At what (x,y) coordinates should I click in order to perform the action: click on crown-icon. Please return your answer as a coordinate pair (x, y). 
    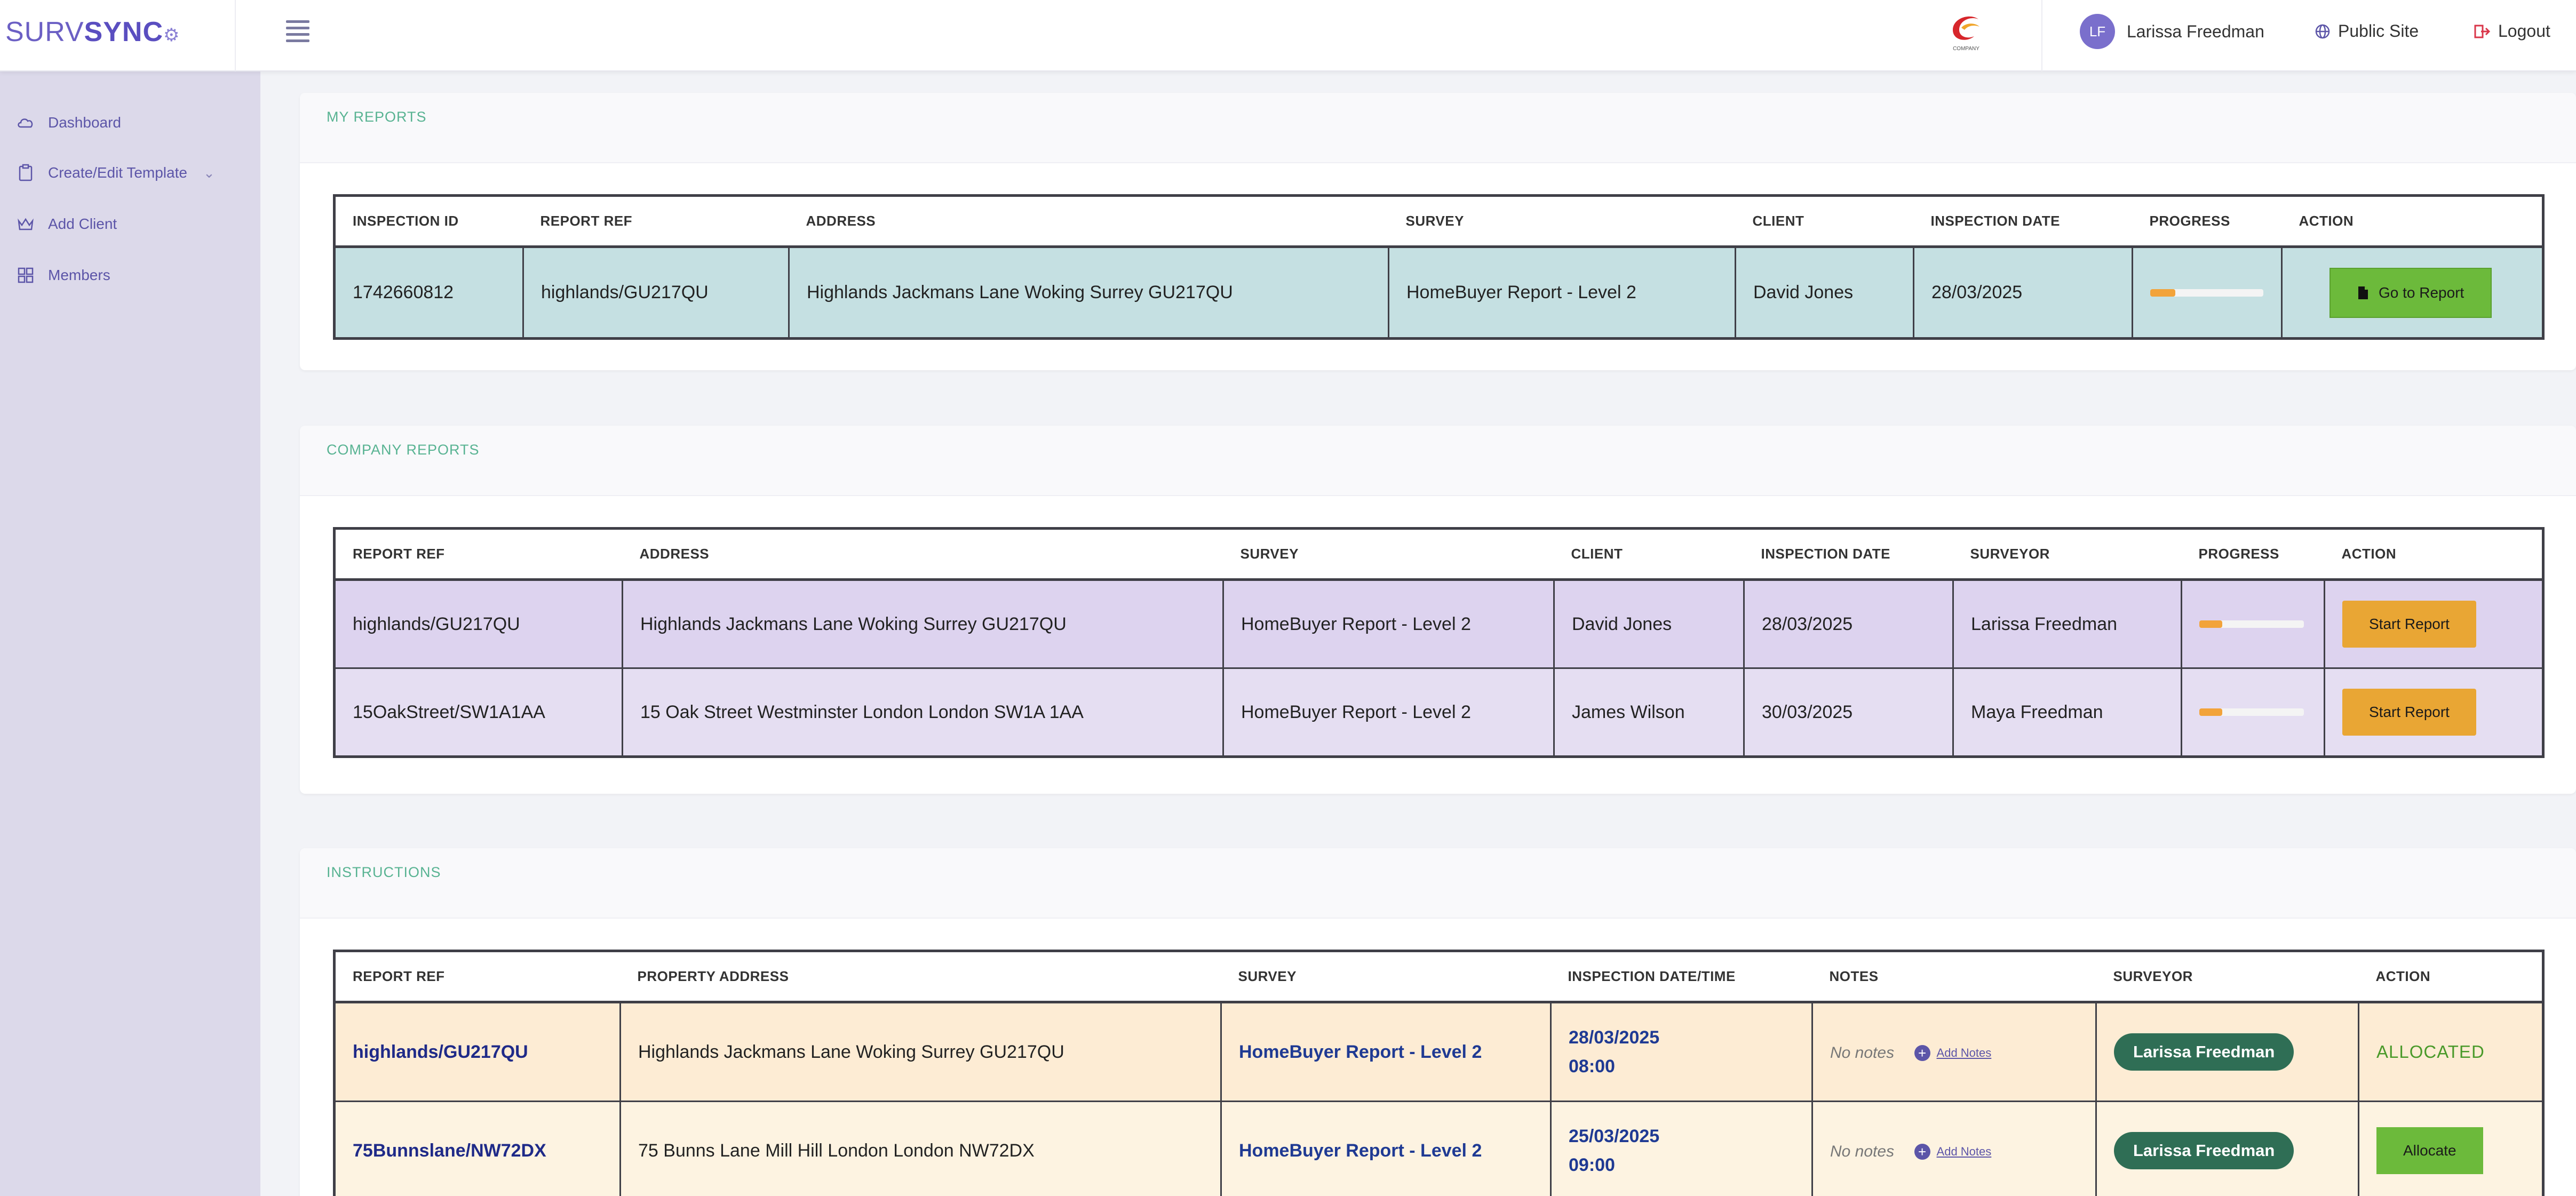
    Looking at the image, I should click on (26, 224).